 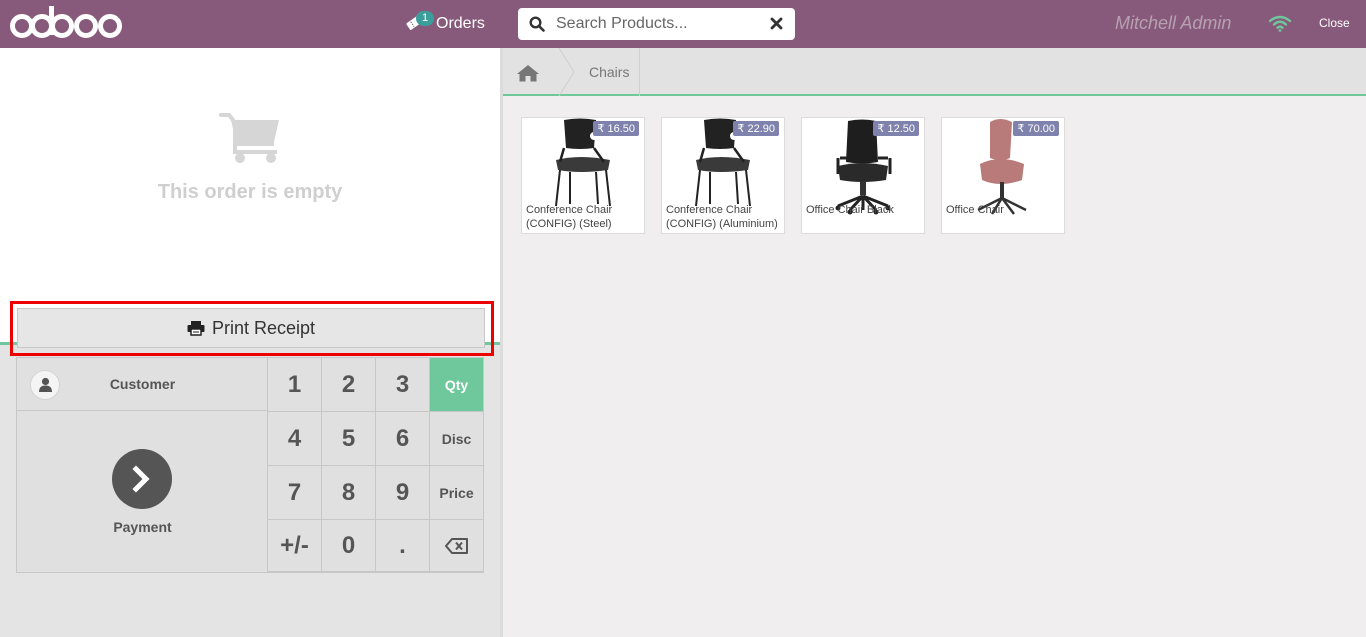 I want to click on empty-order-message: This order is empty, so click(x=250, y=192).